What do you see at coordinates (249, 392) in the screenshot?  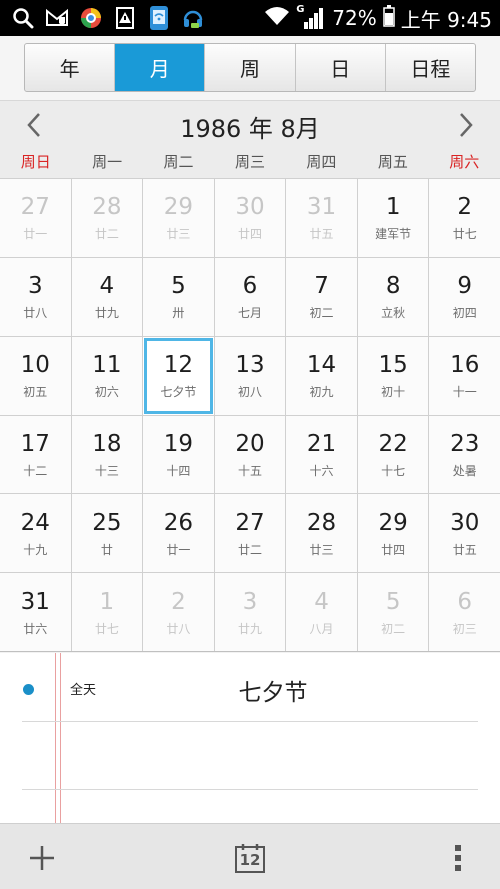 I see `lunar-date-label: 初八` at bounding box center [249, 392].